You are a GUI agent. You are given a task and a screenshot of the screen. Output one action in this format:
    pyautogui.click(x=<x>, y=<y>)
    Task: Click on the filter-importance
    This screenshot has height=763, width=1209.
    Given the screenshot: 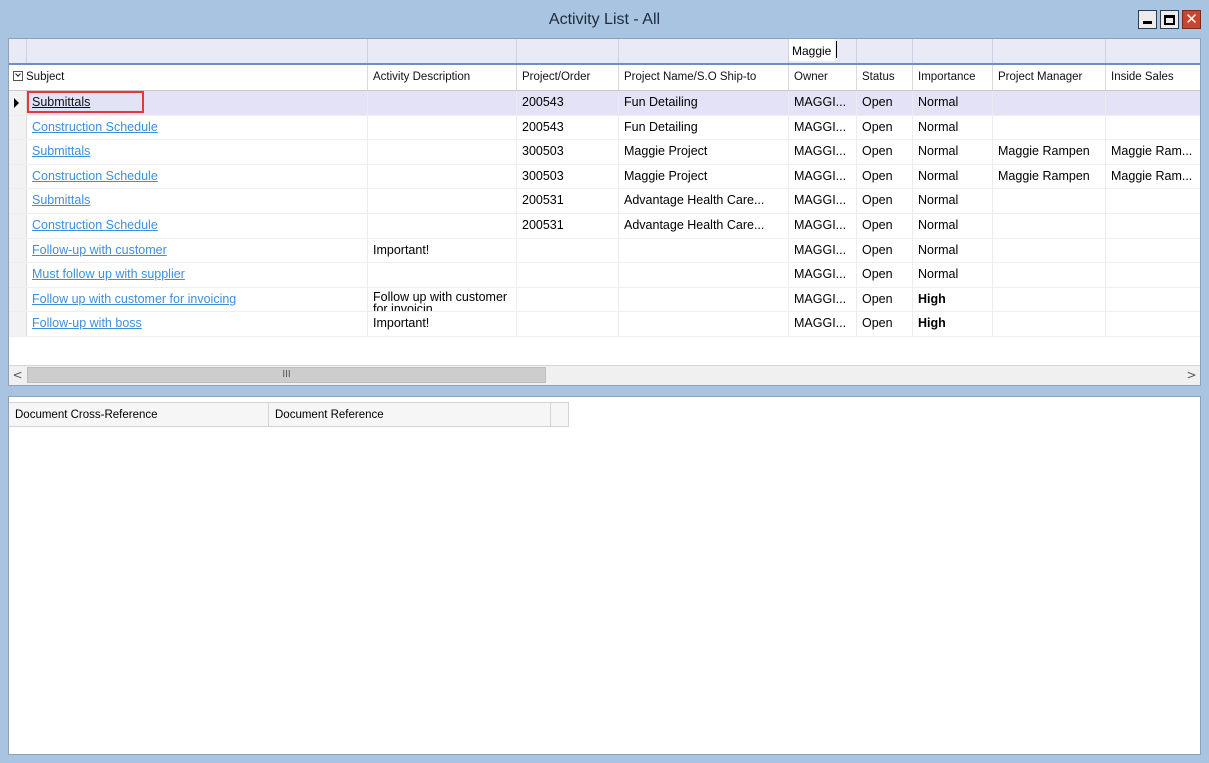 What is the action you would take?
    pyautogui.click(x=953, y=51)
    